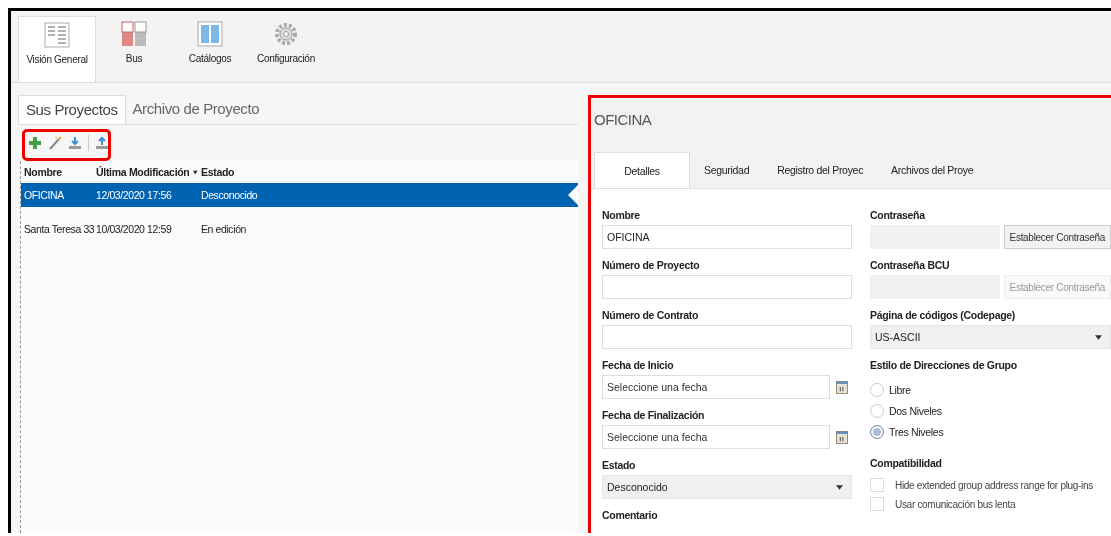 Image resolution: width=1111 pixels, height=536 pixels. I want to click on option-label: Usar comunicación bus lenta, so click(955, 504).